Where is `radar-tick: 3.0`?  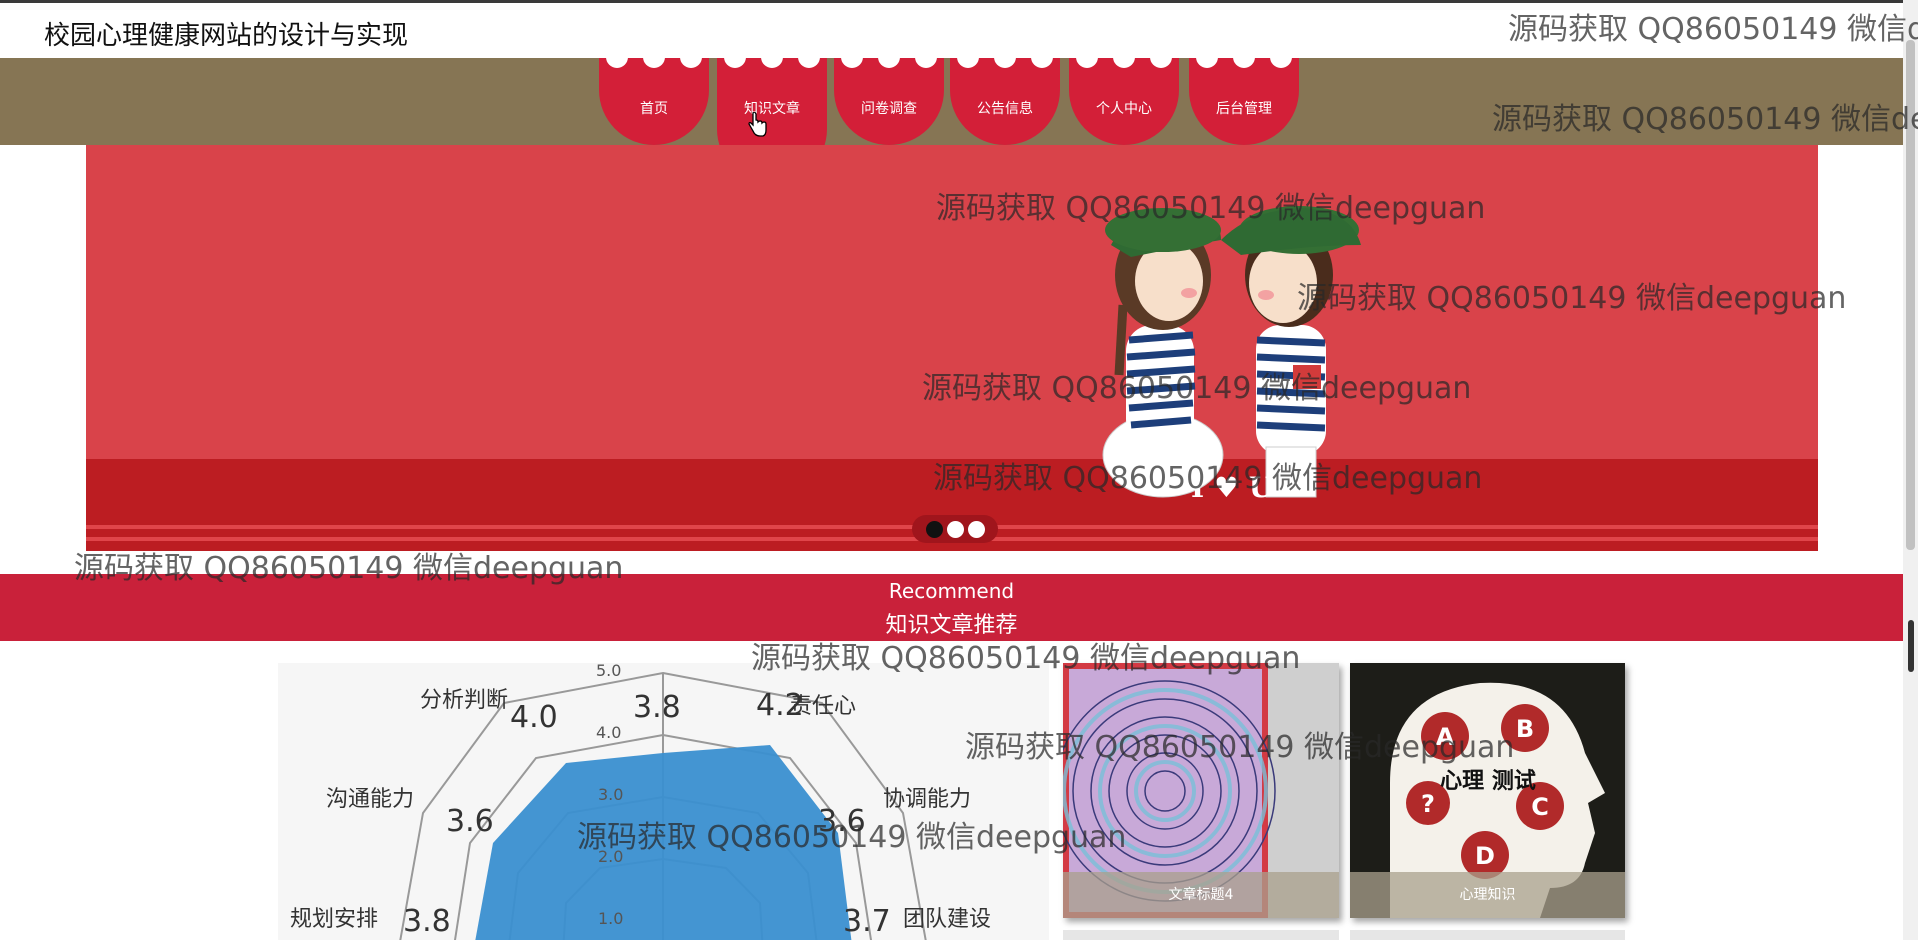 radar-tick: 3.0 is located at coordinates (610, 794).